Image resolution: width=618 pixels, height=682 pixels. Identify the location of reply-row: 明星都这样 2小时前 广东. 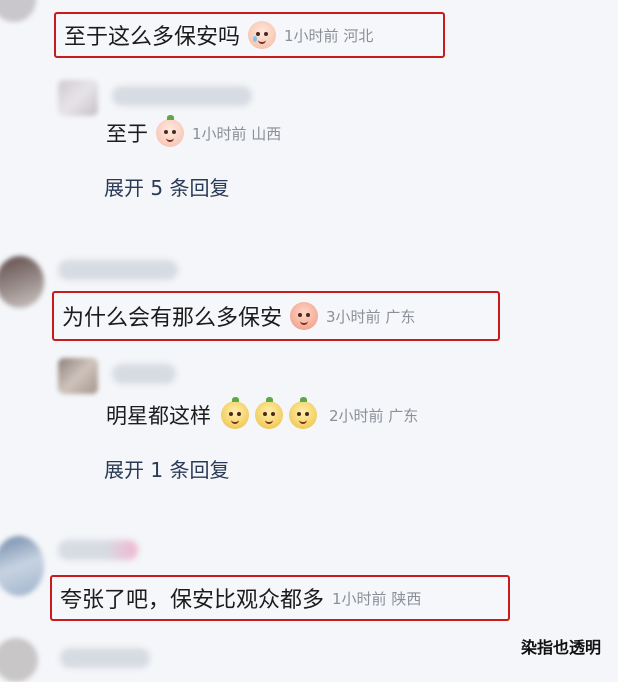
(262, 413).